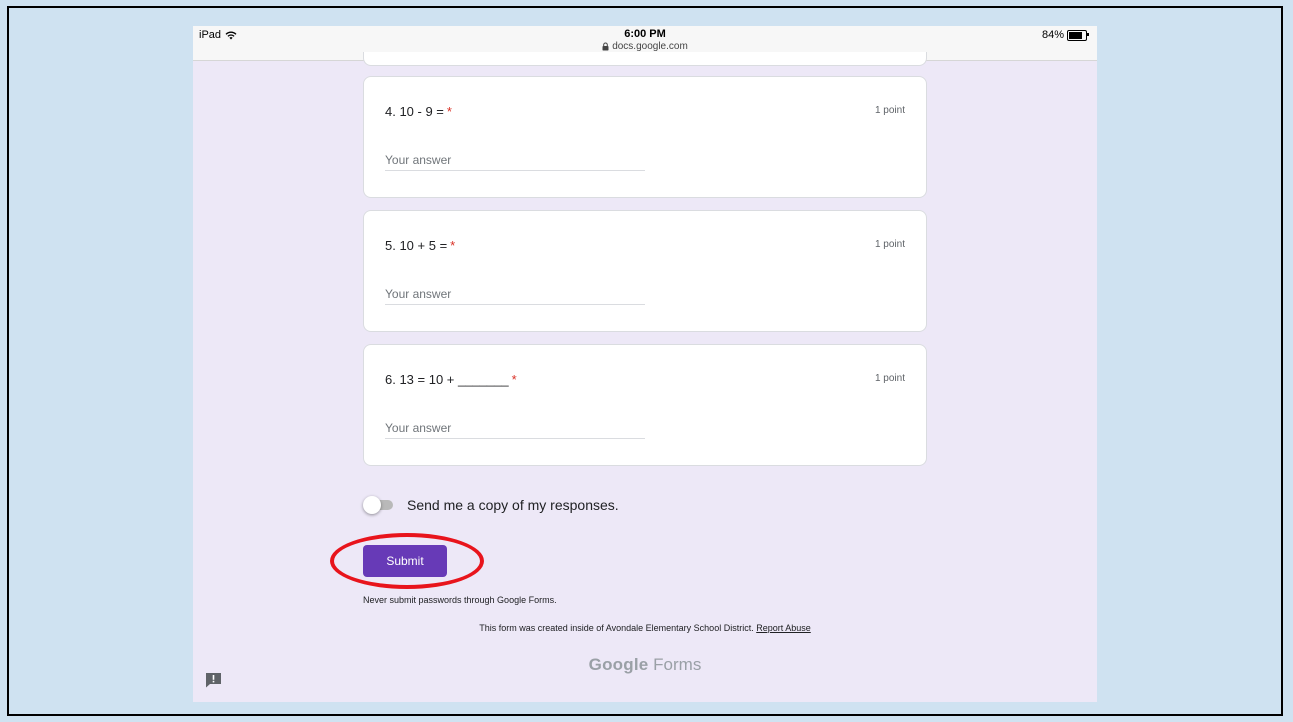 Image resolution: width=1293 pixels, height=722 pixels. Describe the element at coordinates (645, 137) in the screenshot. I see `question-card: 4. 10 - 9 = * 1 point` at that location.